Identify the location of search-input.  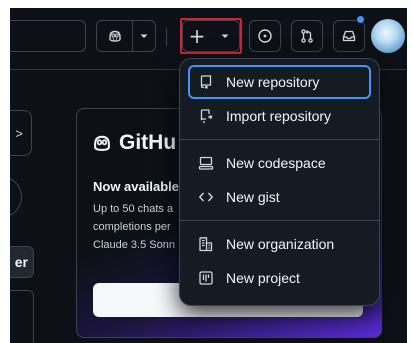
(48, 36).